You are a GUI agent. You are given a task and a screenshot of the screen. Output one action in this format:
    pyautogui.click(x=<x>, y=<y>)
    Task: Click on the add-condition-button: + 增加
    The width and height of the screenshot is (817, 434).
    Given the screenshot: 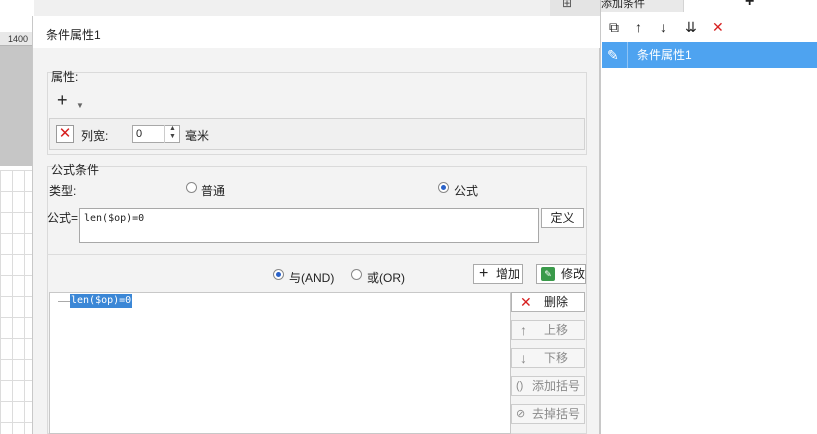 What is the action you would take?
    pyautogui.click(x=498, y=274)
    